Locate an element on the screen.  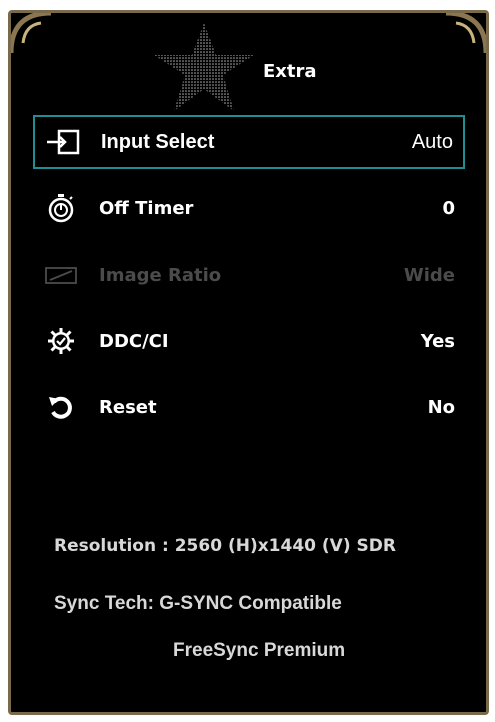
menu-item-label: Image Ratio is located at coordinates (160, 275).